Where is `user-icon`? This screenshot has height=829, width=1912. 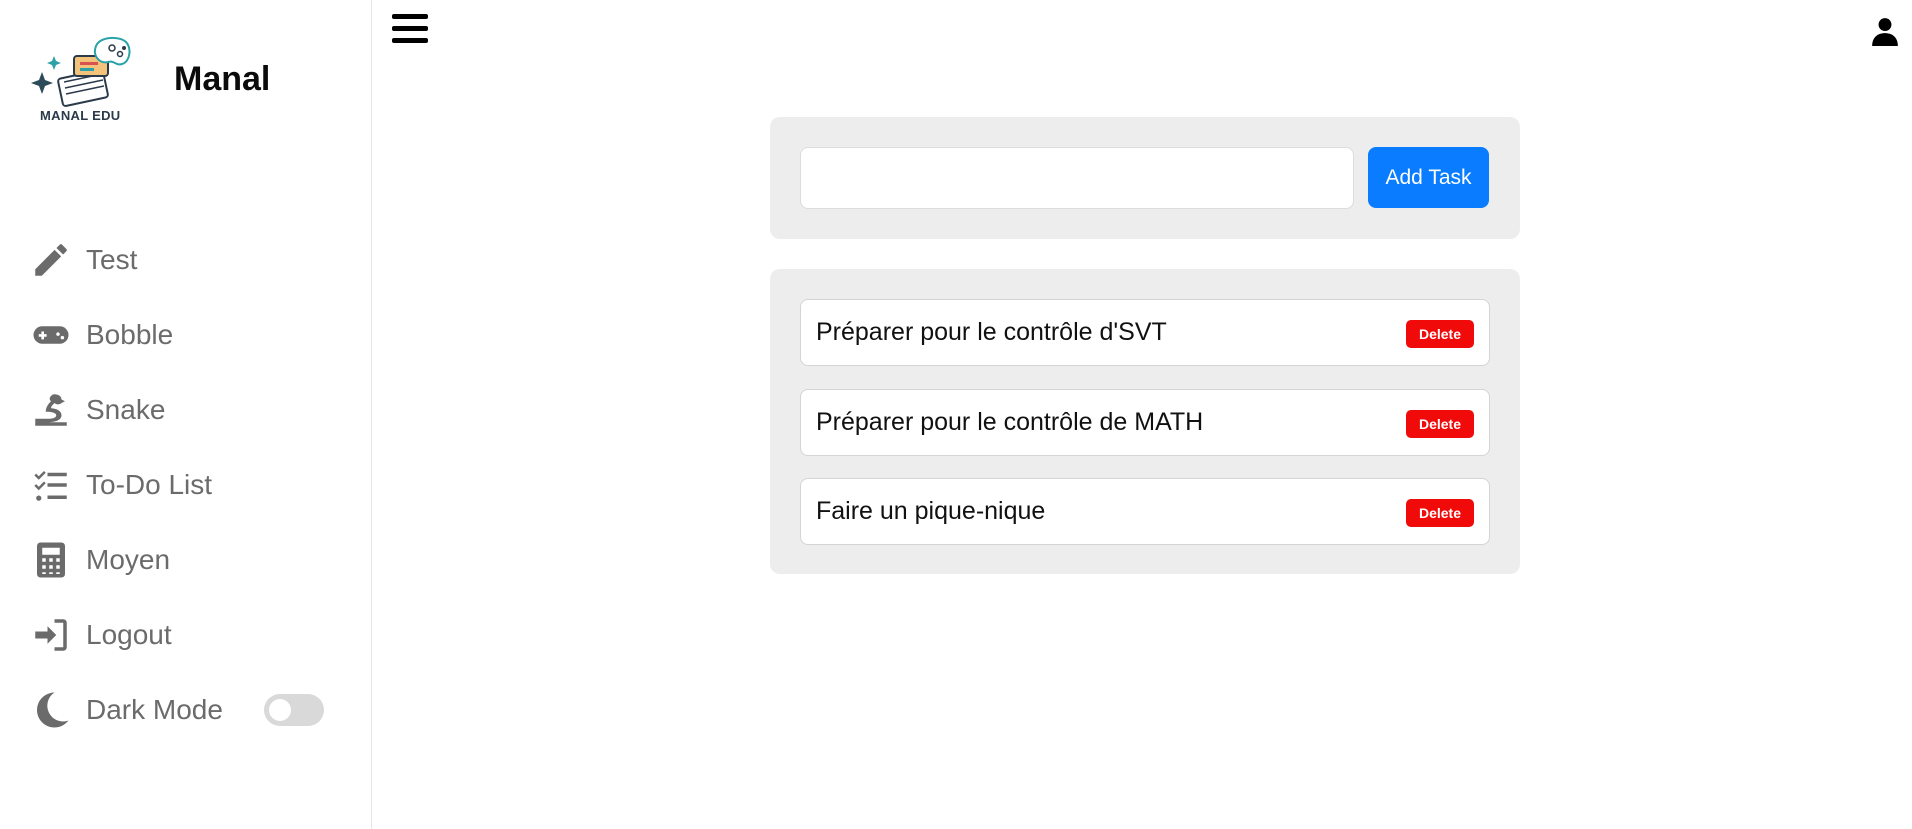
user-icon is located at coordinates (1885, 31).